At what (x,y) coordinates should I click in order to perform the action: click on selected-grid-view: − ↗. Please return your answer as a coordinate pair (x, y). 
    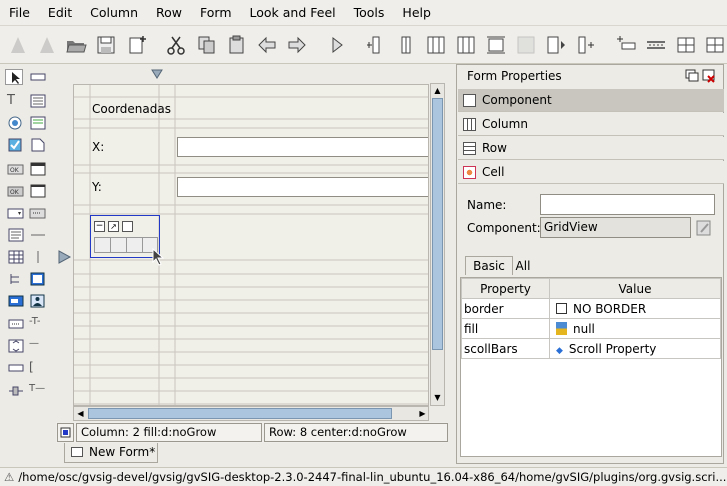
    Looking at the image, I should click on (125, 236).